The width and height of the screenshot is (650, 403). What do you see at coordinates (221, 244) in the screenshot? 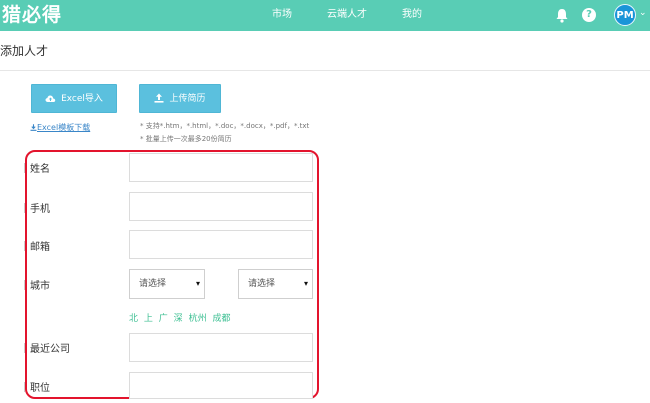
I see `email-input` at bounding box center [221, 244].